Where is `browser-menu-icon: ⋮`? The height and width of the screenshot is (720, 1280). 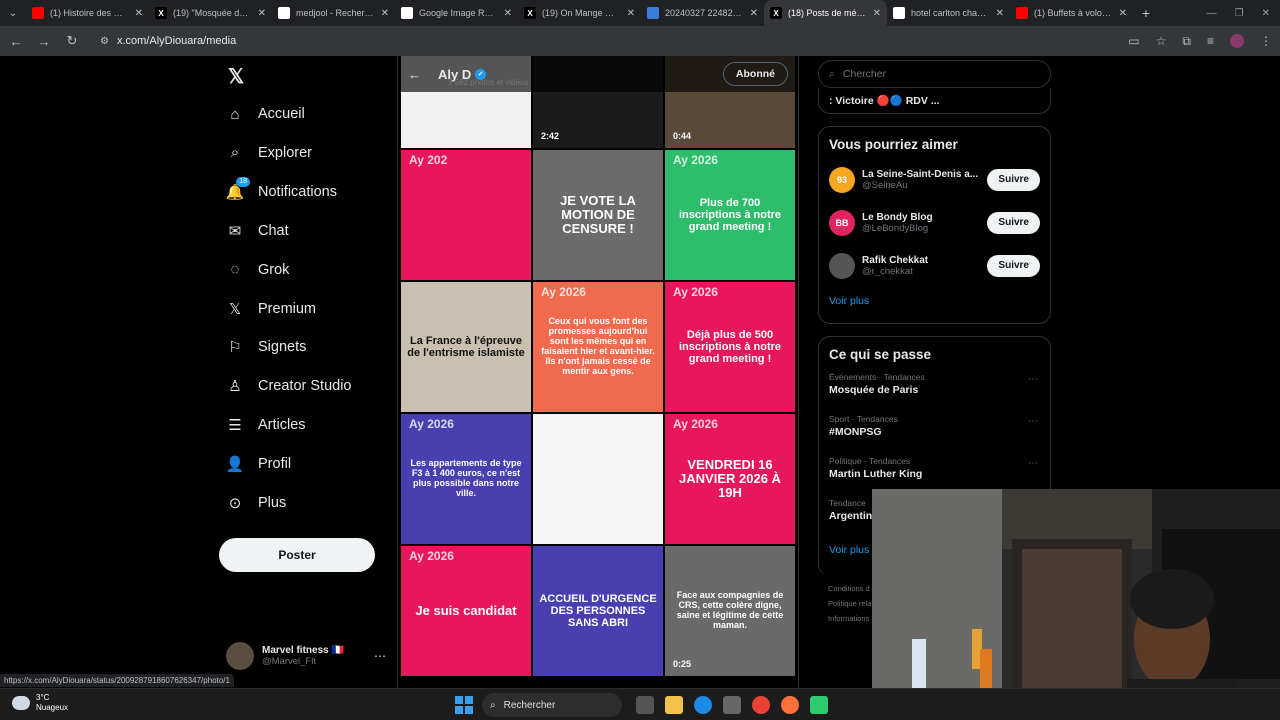
browser-menu-icon: ⋮ is located at coordinates (1266, 41).